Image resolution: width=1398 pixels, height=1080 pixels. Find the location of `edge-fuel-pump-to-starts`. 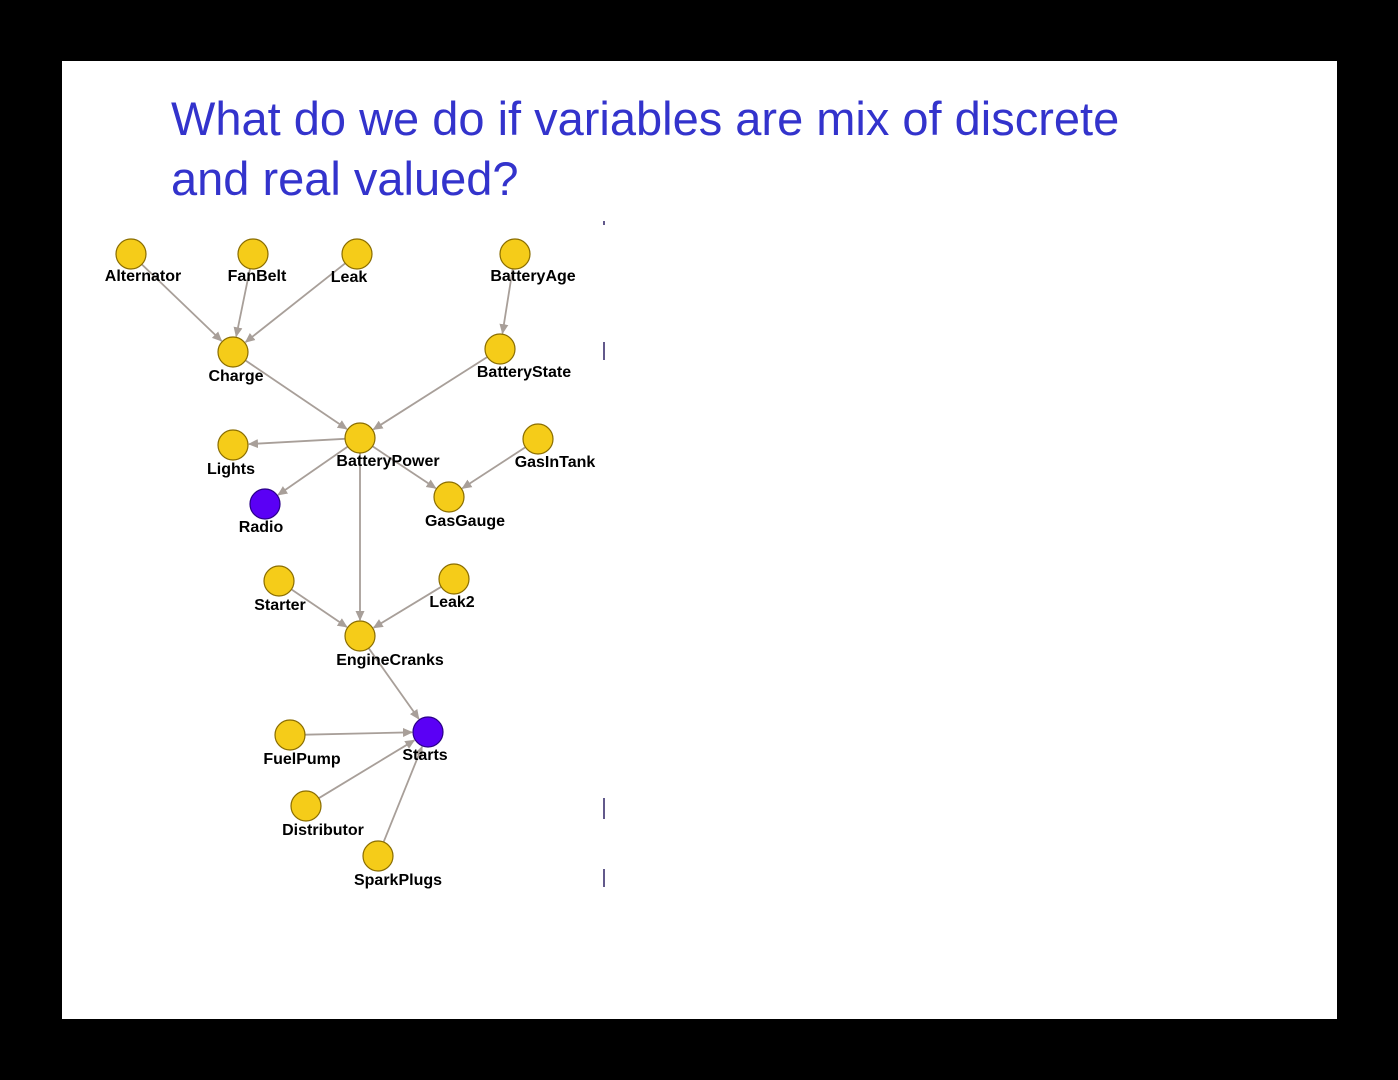

edge-fuel-pump-to-starts is located at coordinates (358, 733).